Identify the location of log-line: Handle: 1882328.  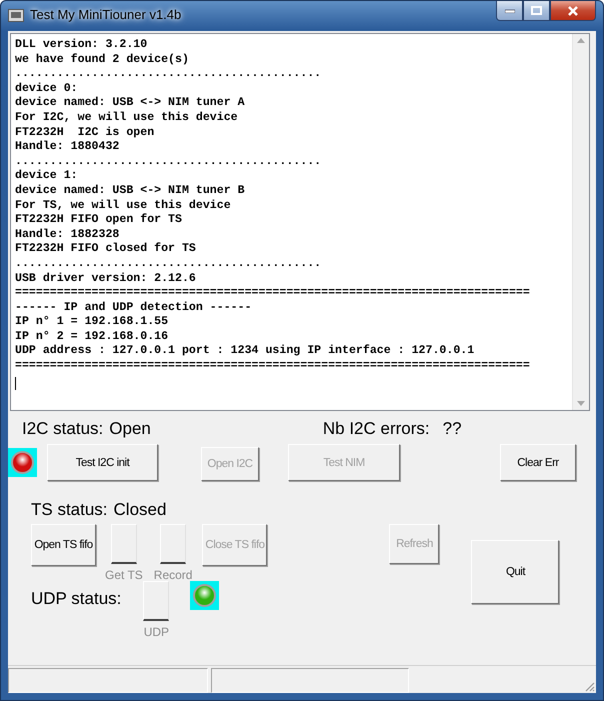
(67, 235).